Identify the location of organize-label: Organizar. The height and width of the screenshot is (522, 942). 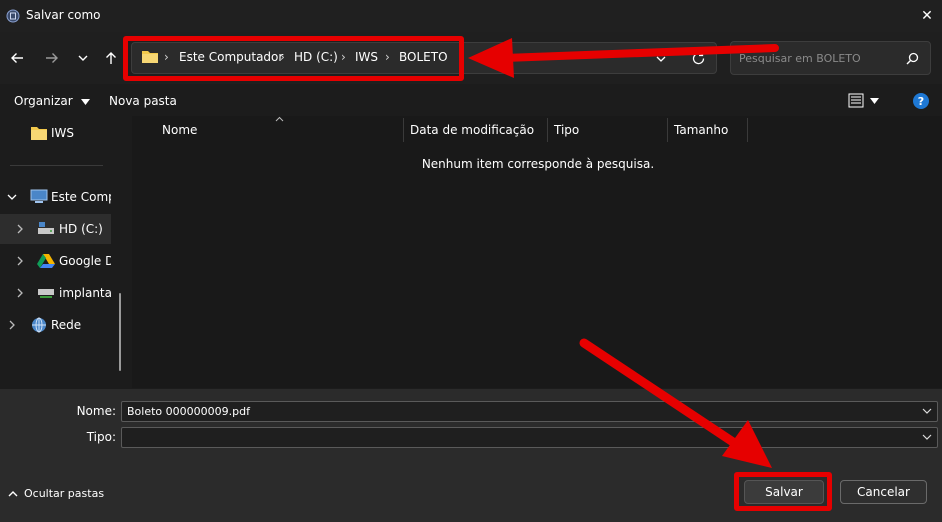
(43, 101).